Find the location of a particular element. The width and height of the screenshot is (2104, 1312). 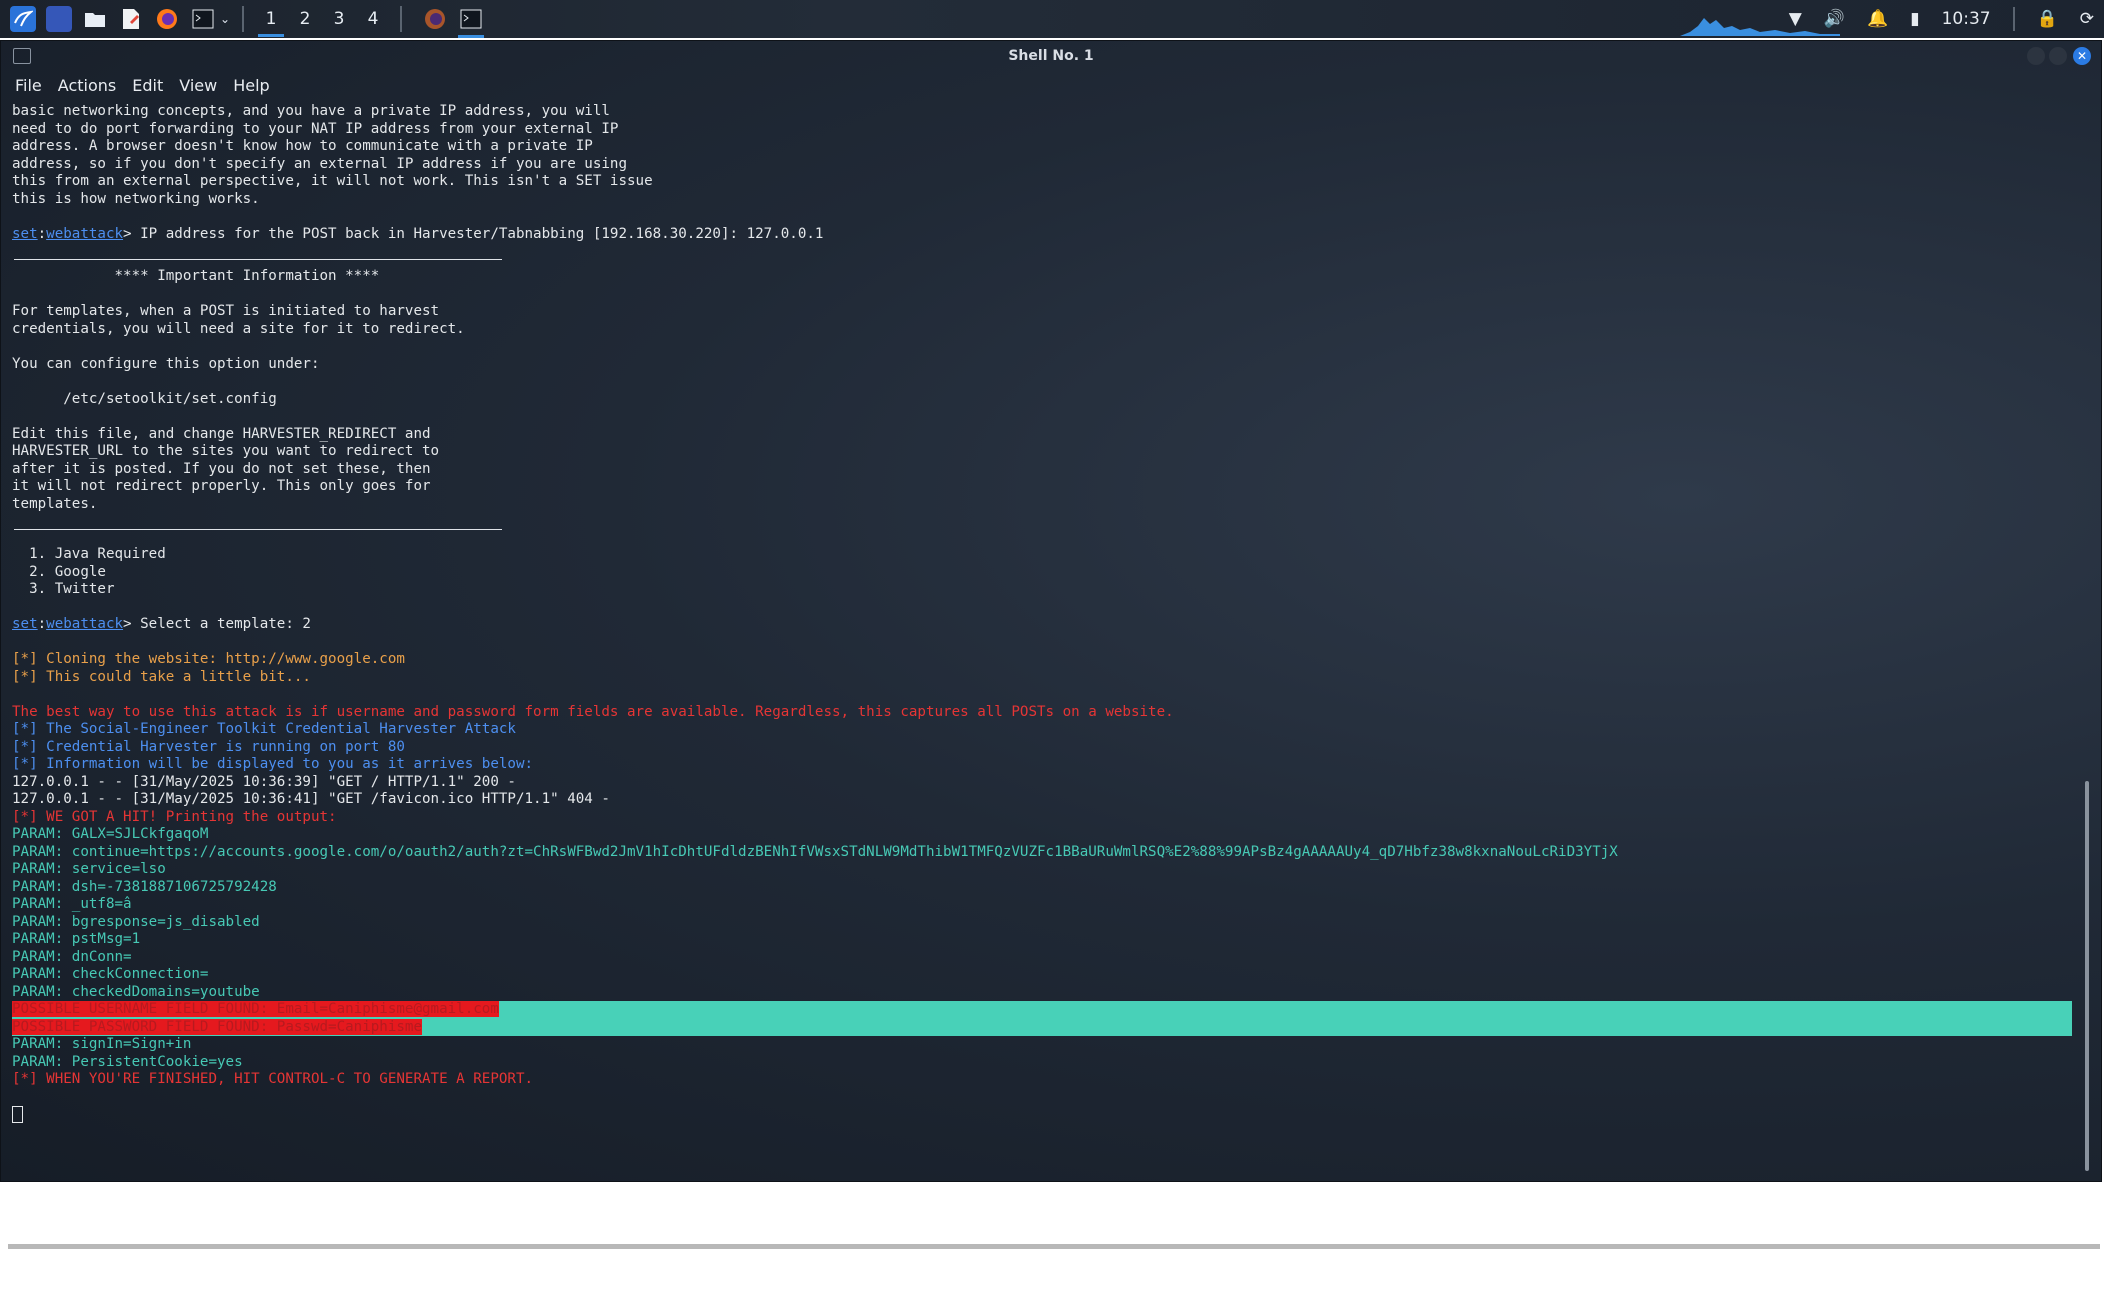

param-line: PARAM: GALX=SJLCkfgaqoM is located at coordinates (110, 834).